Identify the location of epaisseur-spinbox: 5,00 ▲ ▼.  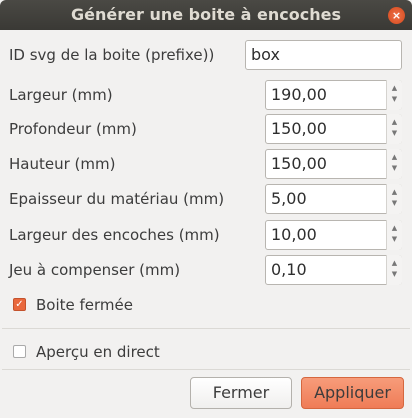
(333, 199).